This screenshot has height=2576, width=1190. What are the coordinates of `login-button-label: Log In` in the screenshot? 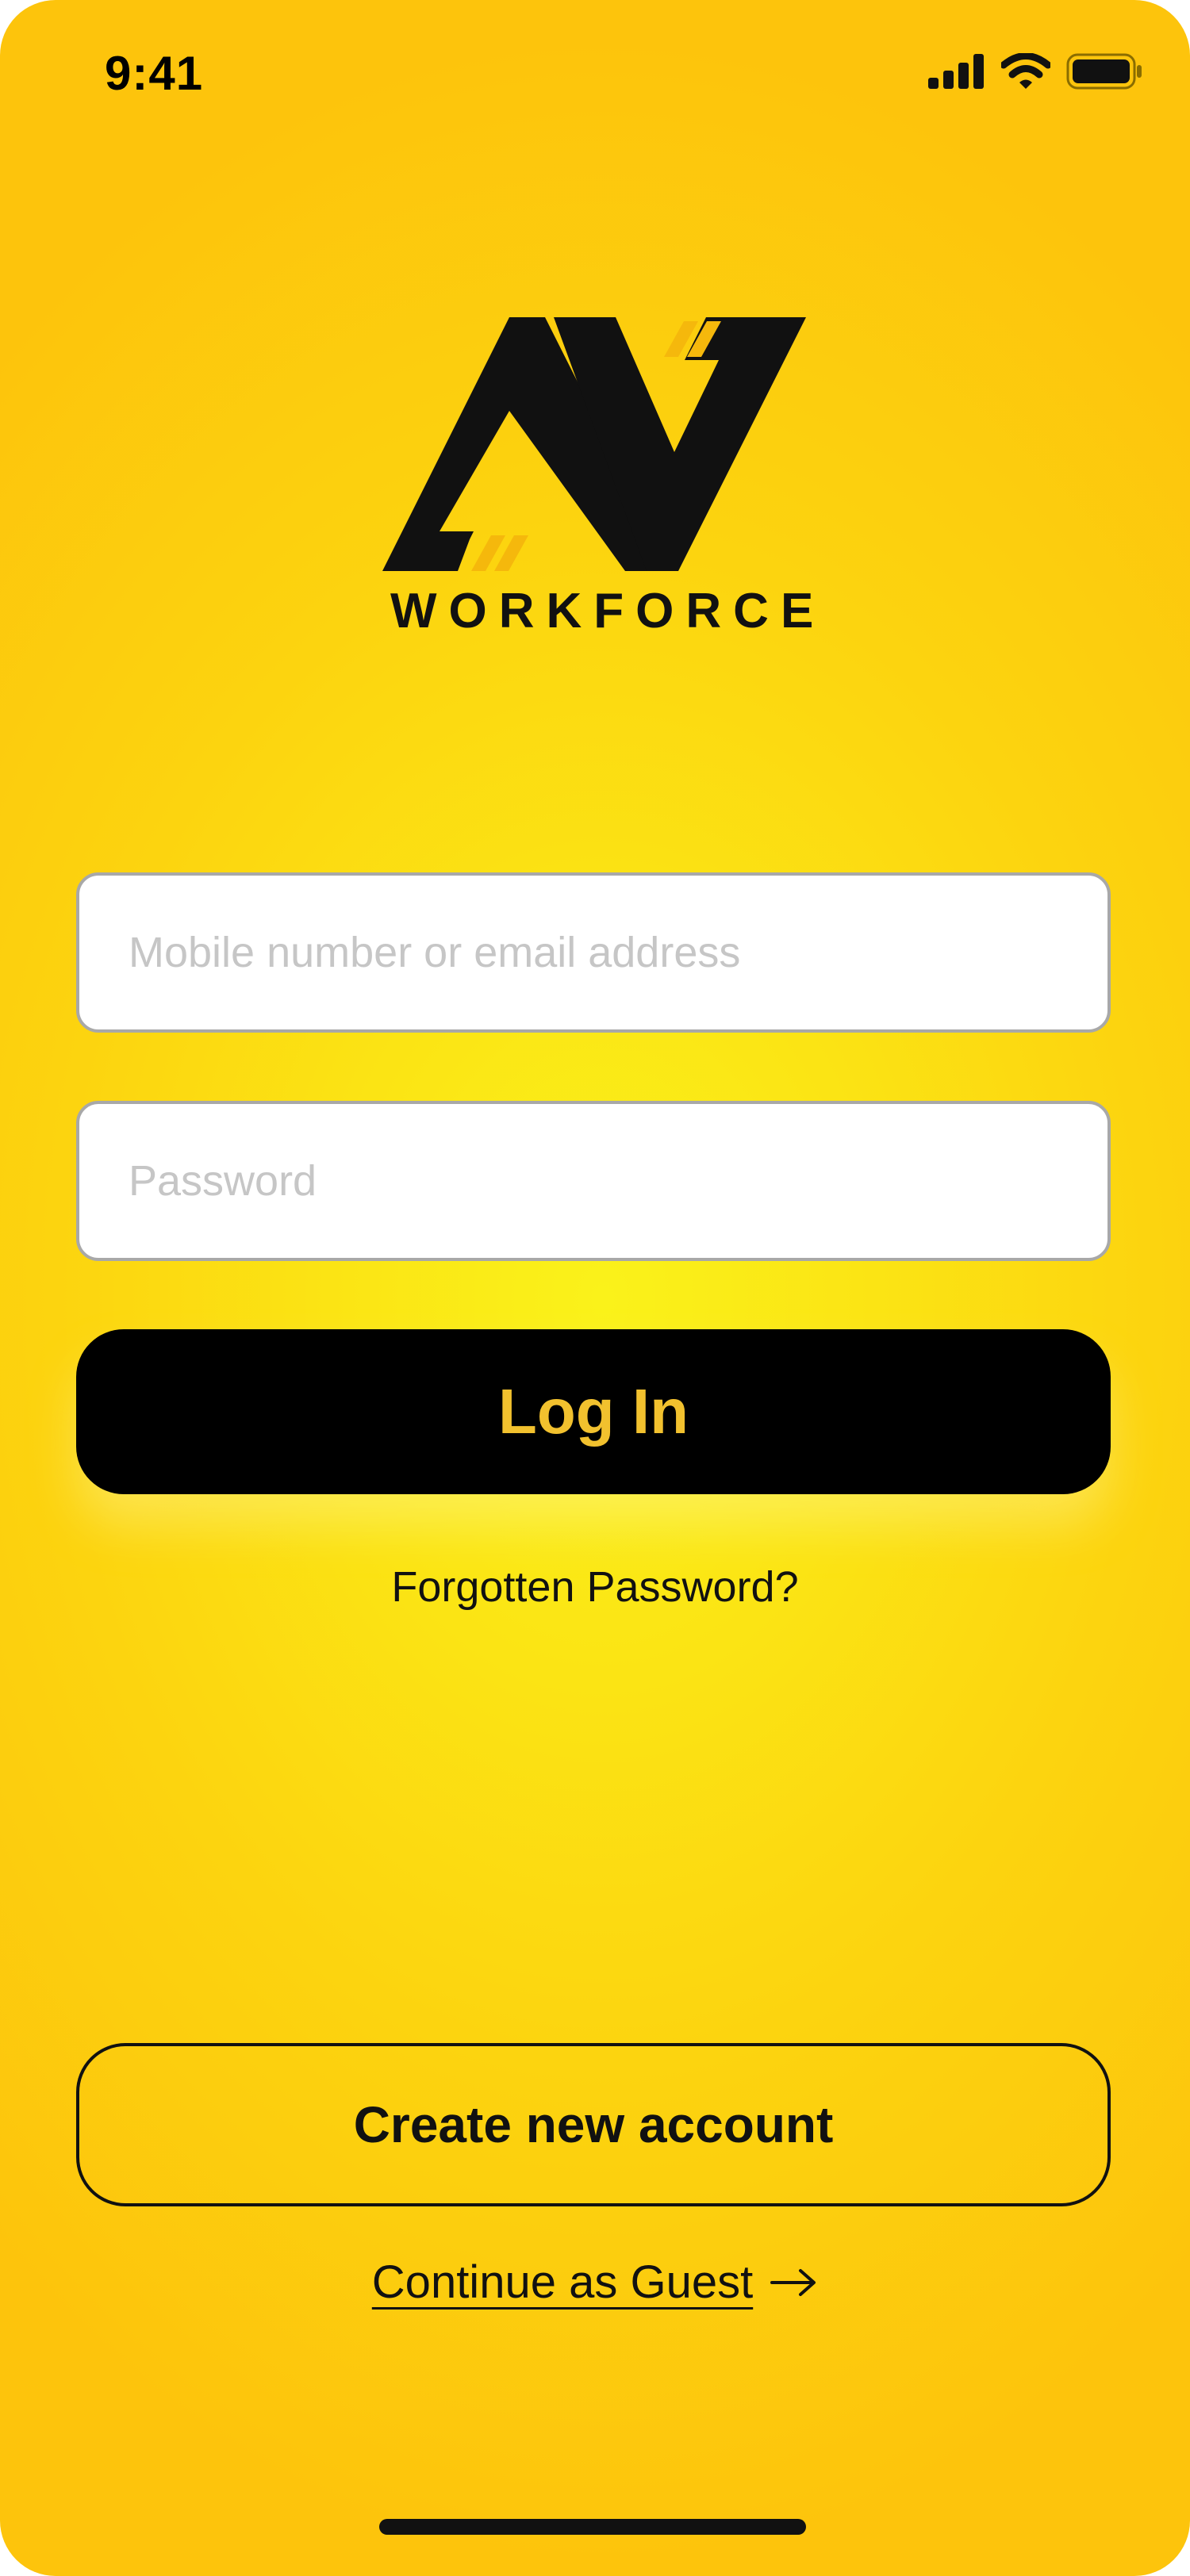 It's located at (593, 1412).